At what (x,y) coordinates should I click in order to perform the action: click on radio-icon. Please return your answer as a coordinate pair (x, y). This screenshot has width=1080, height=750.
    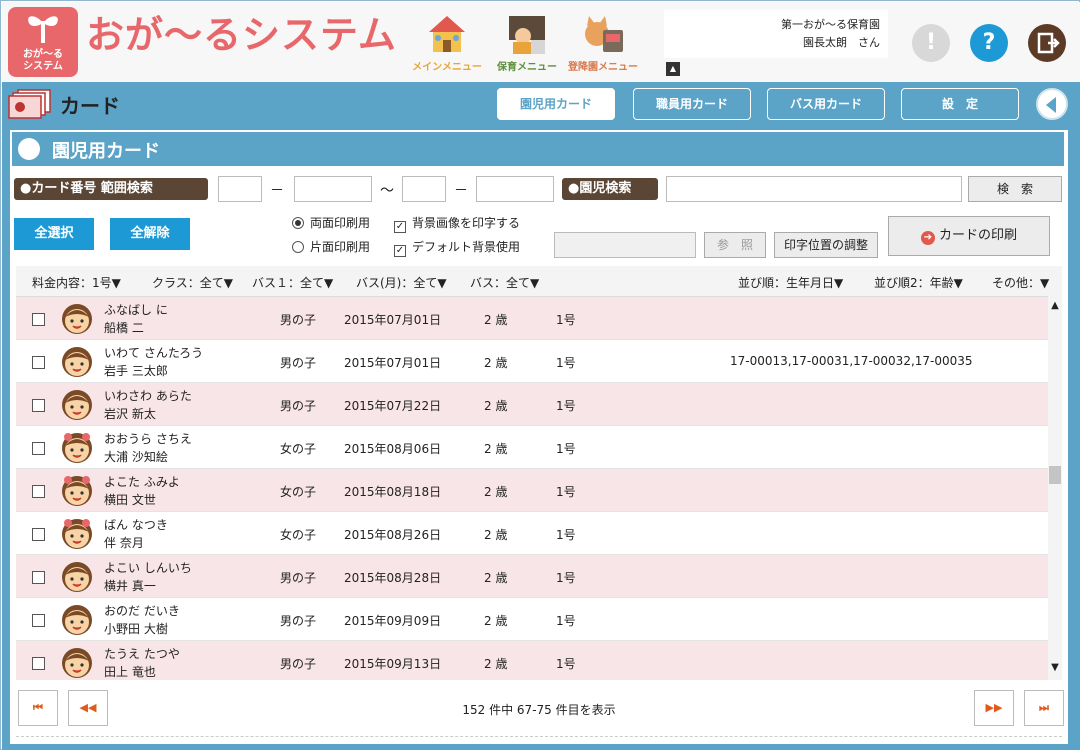
    Looking at the image, I should click on (298, 247).